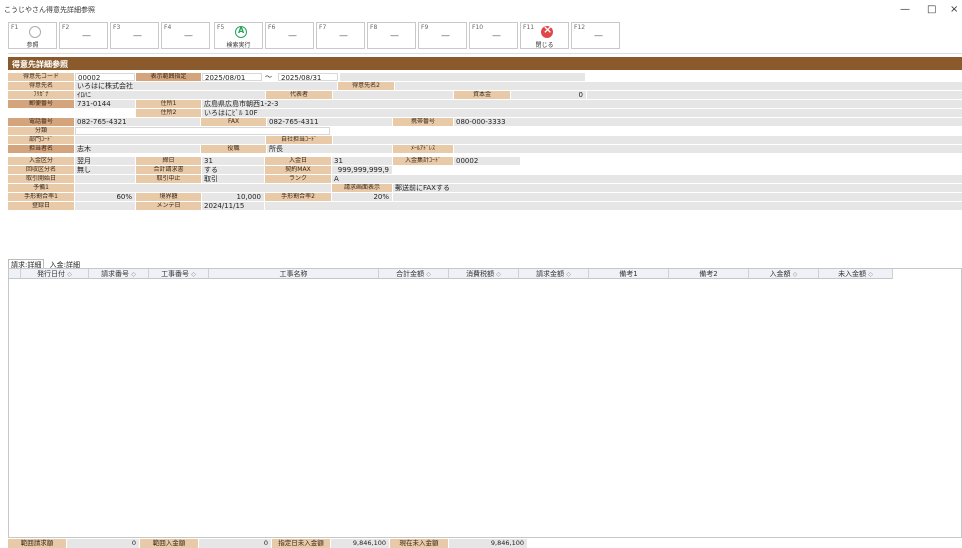 This screenshot has height=548, width=962. What do you see at coordinates (119, 274) in the screenshot?
I see `column-header: 請求番号 ◇` at bounding box center [119, 274].